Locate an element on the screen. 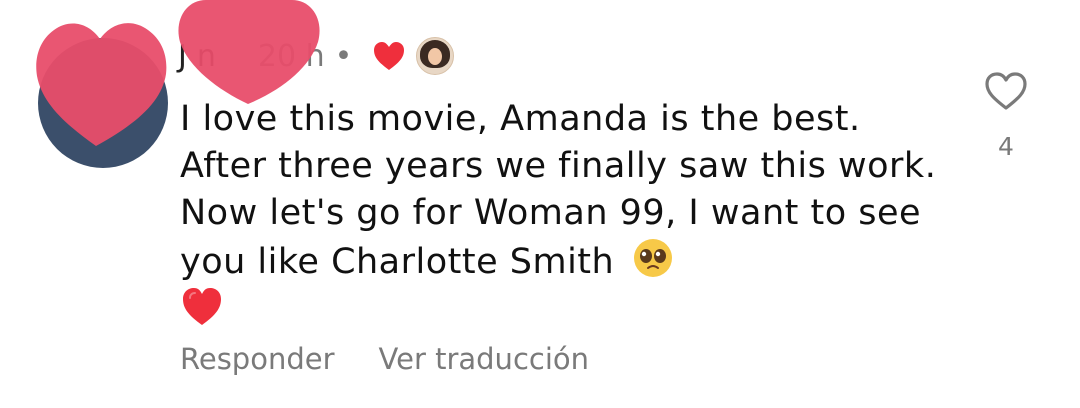 The width and height of the screenshot is (1080, 408). comment-header: J n 20 h • is located at coordinates (316, 56).